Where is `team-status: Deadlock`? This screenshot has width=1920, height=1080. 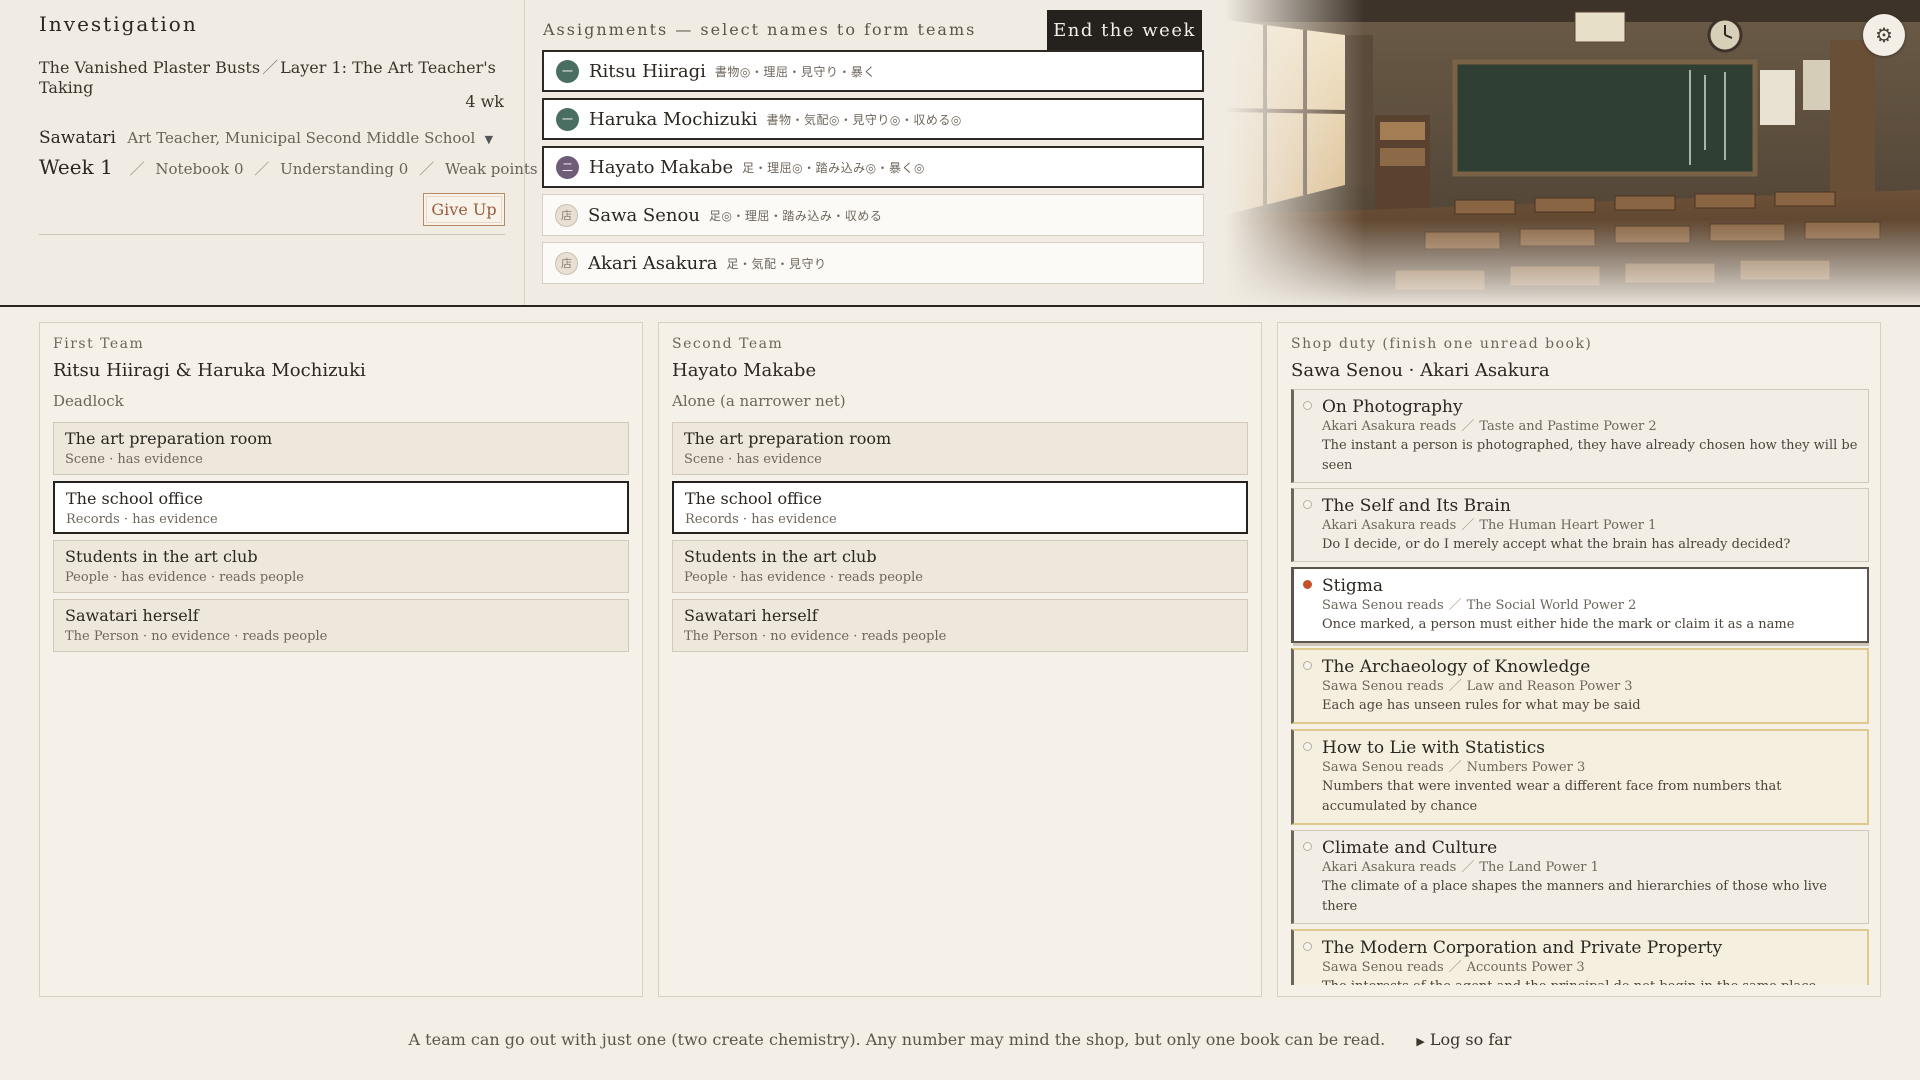 team-status: Deadlock is located at coordinates (88, 401).